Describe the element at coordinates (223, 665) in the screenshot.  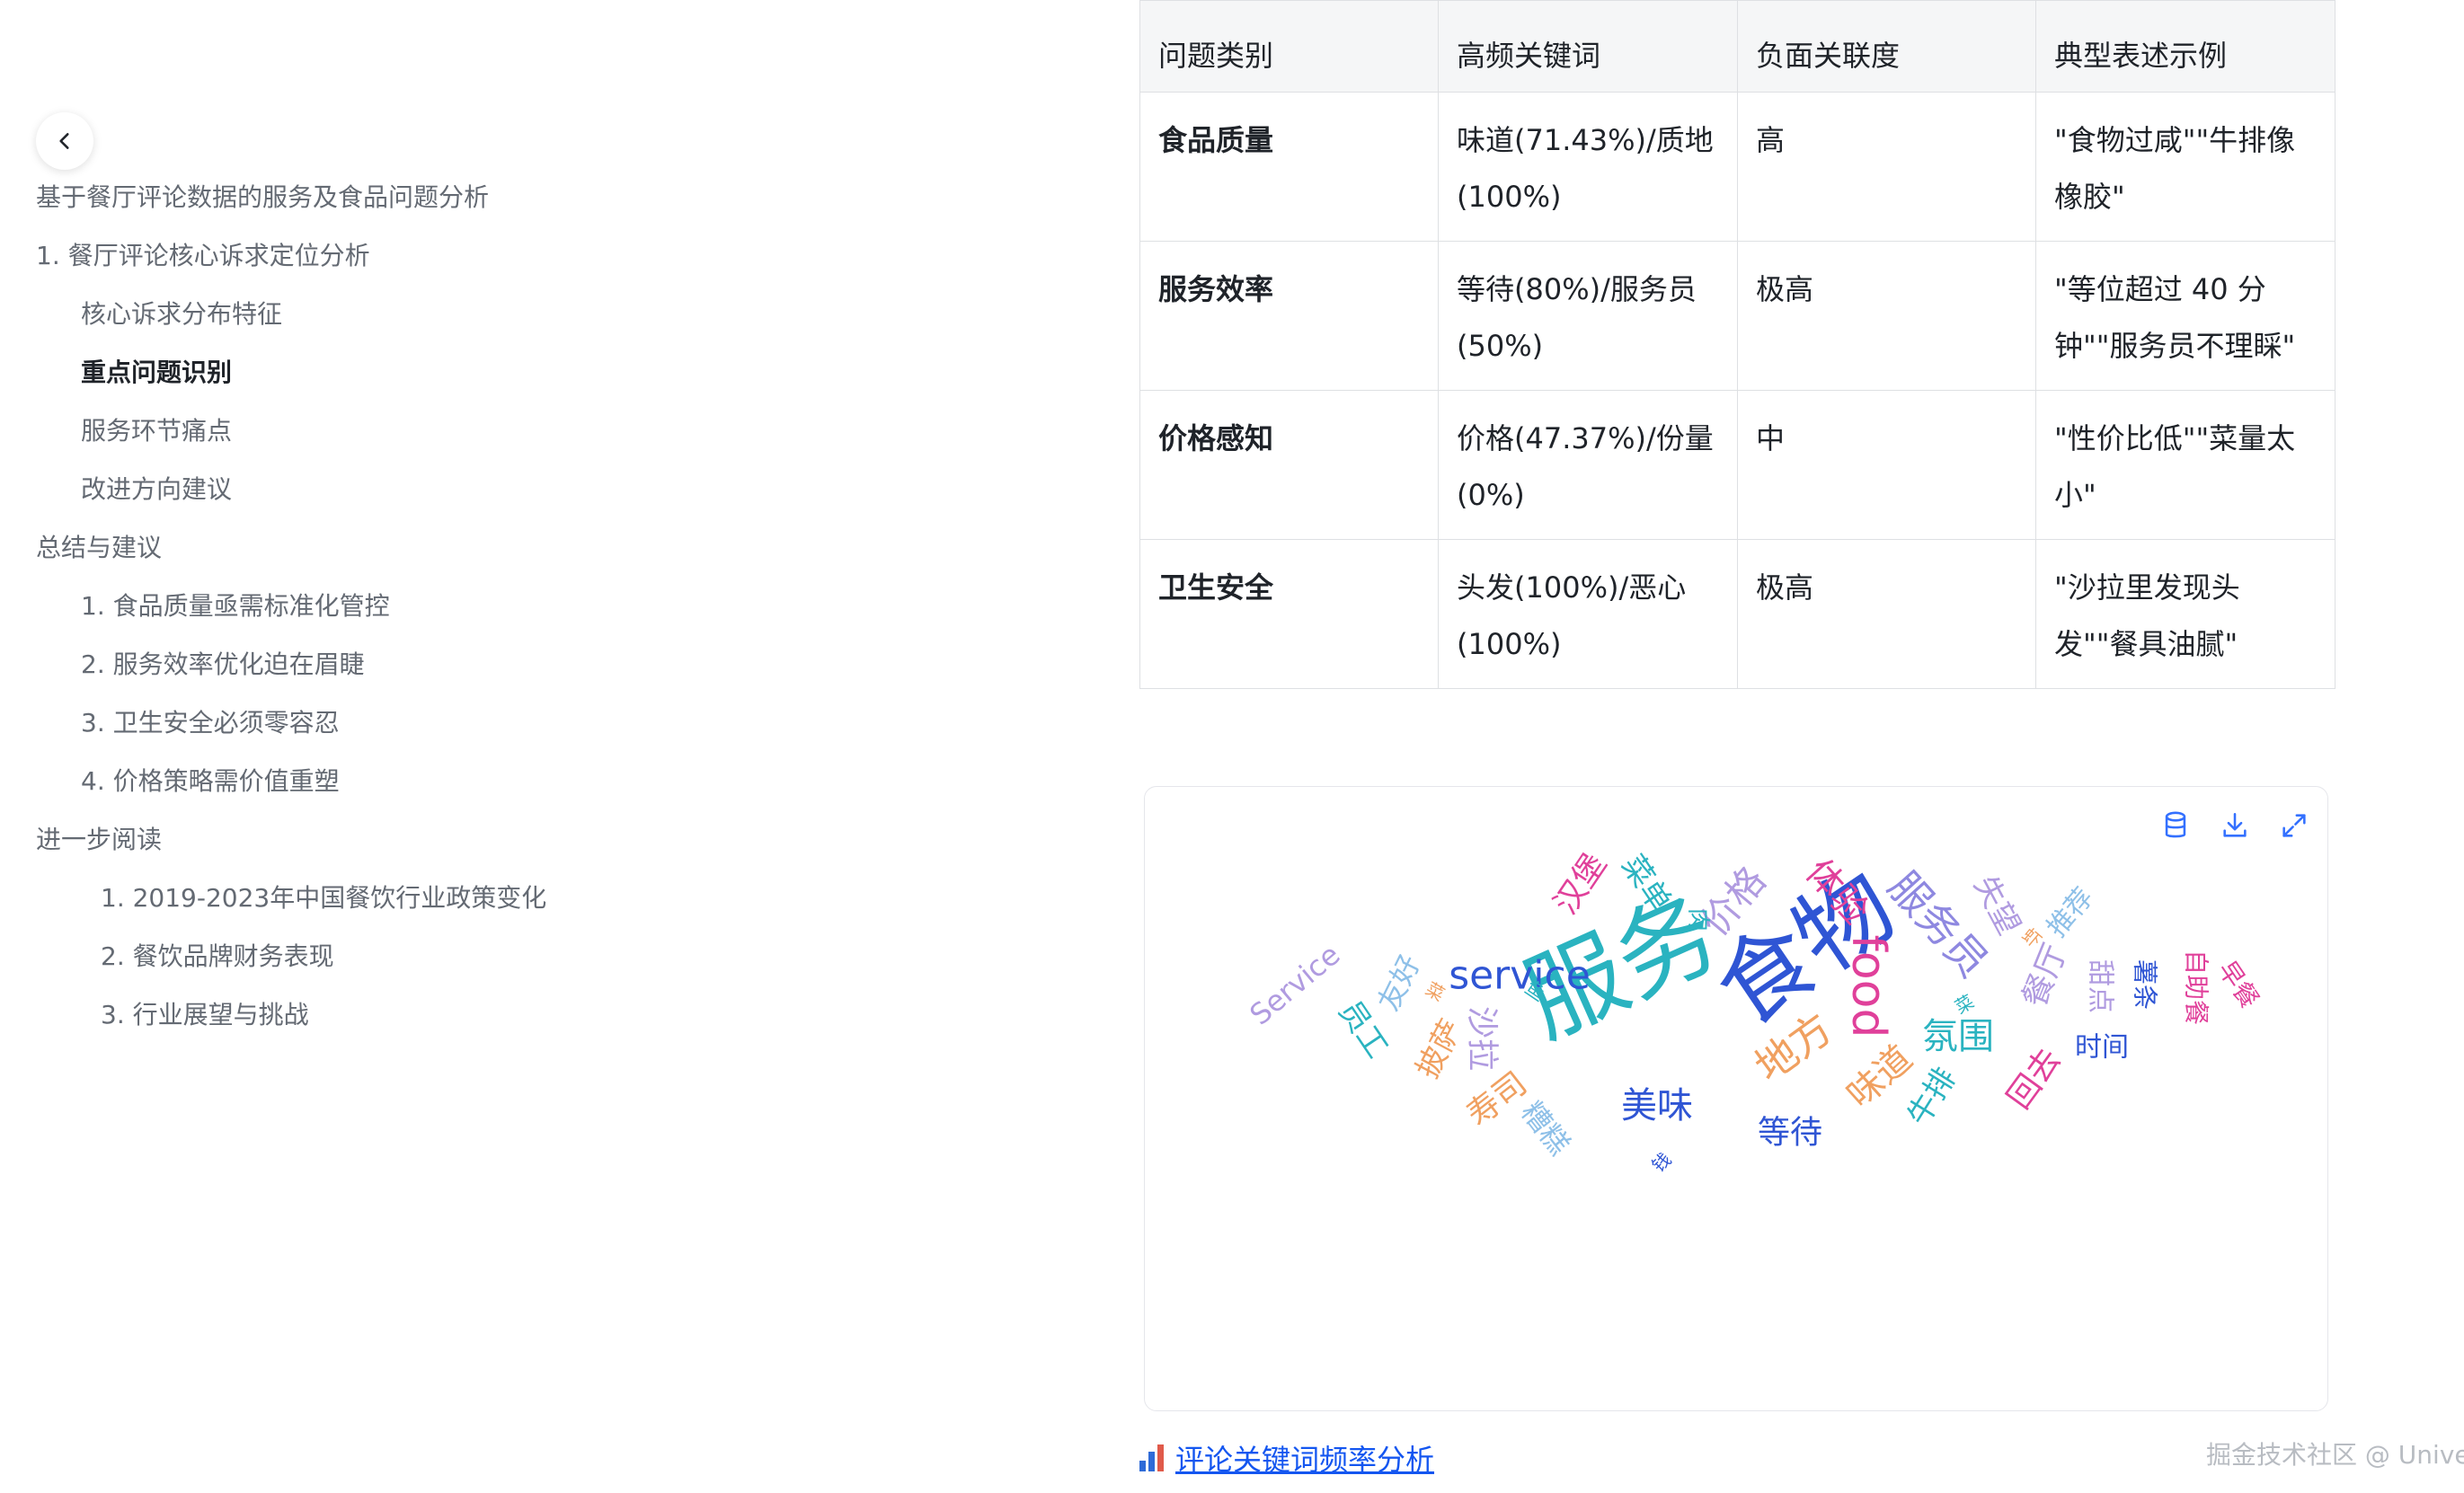
I see `toc-item: 2. 服务效率优化迫在眉睫` at that location.